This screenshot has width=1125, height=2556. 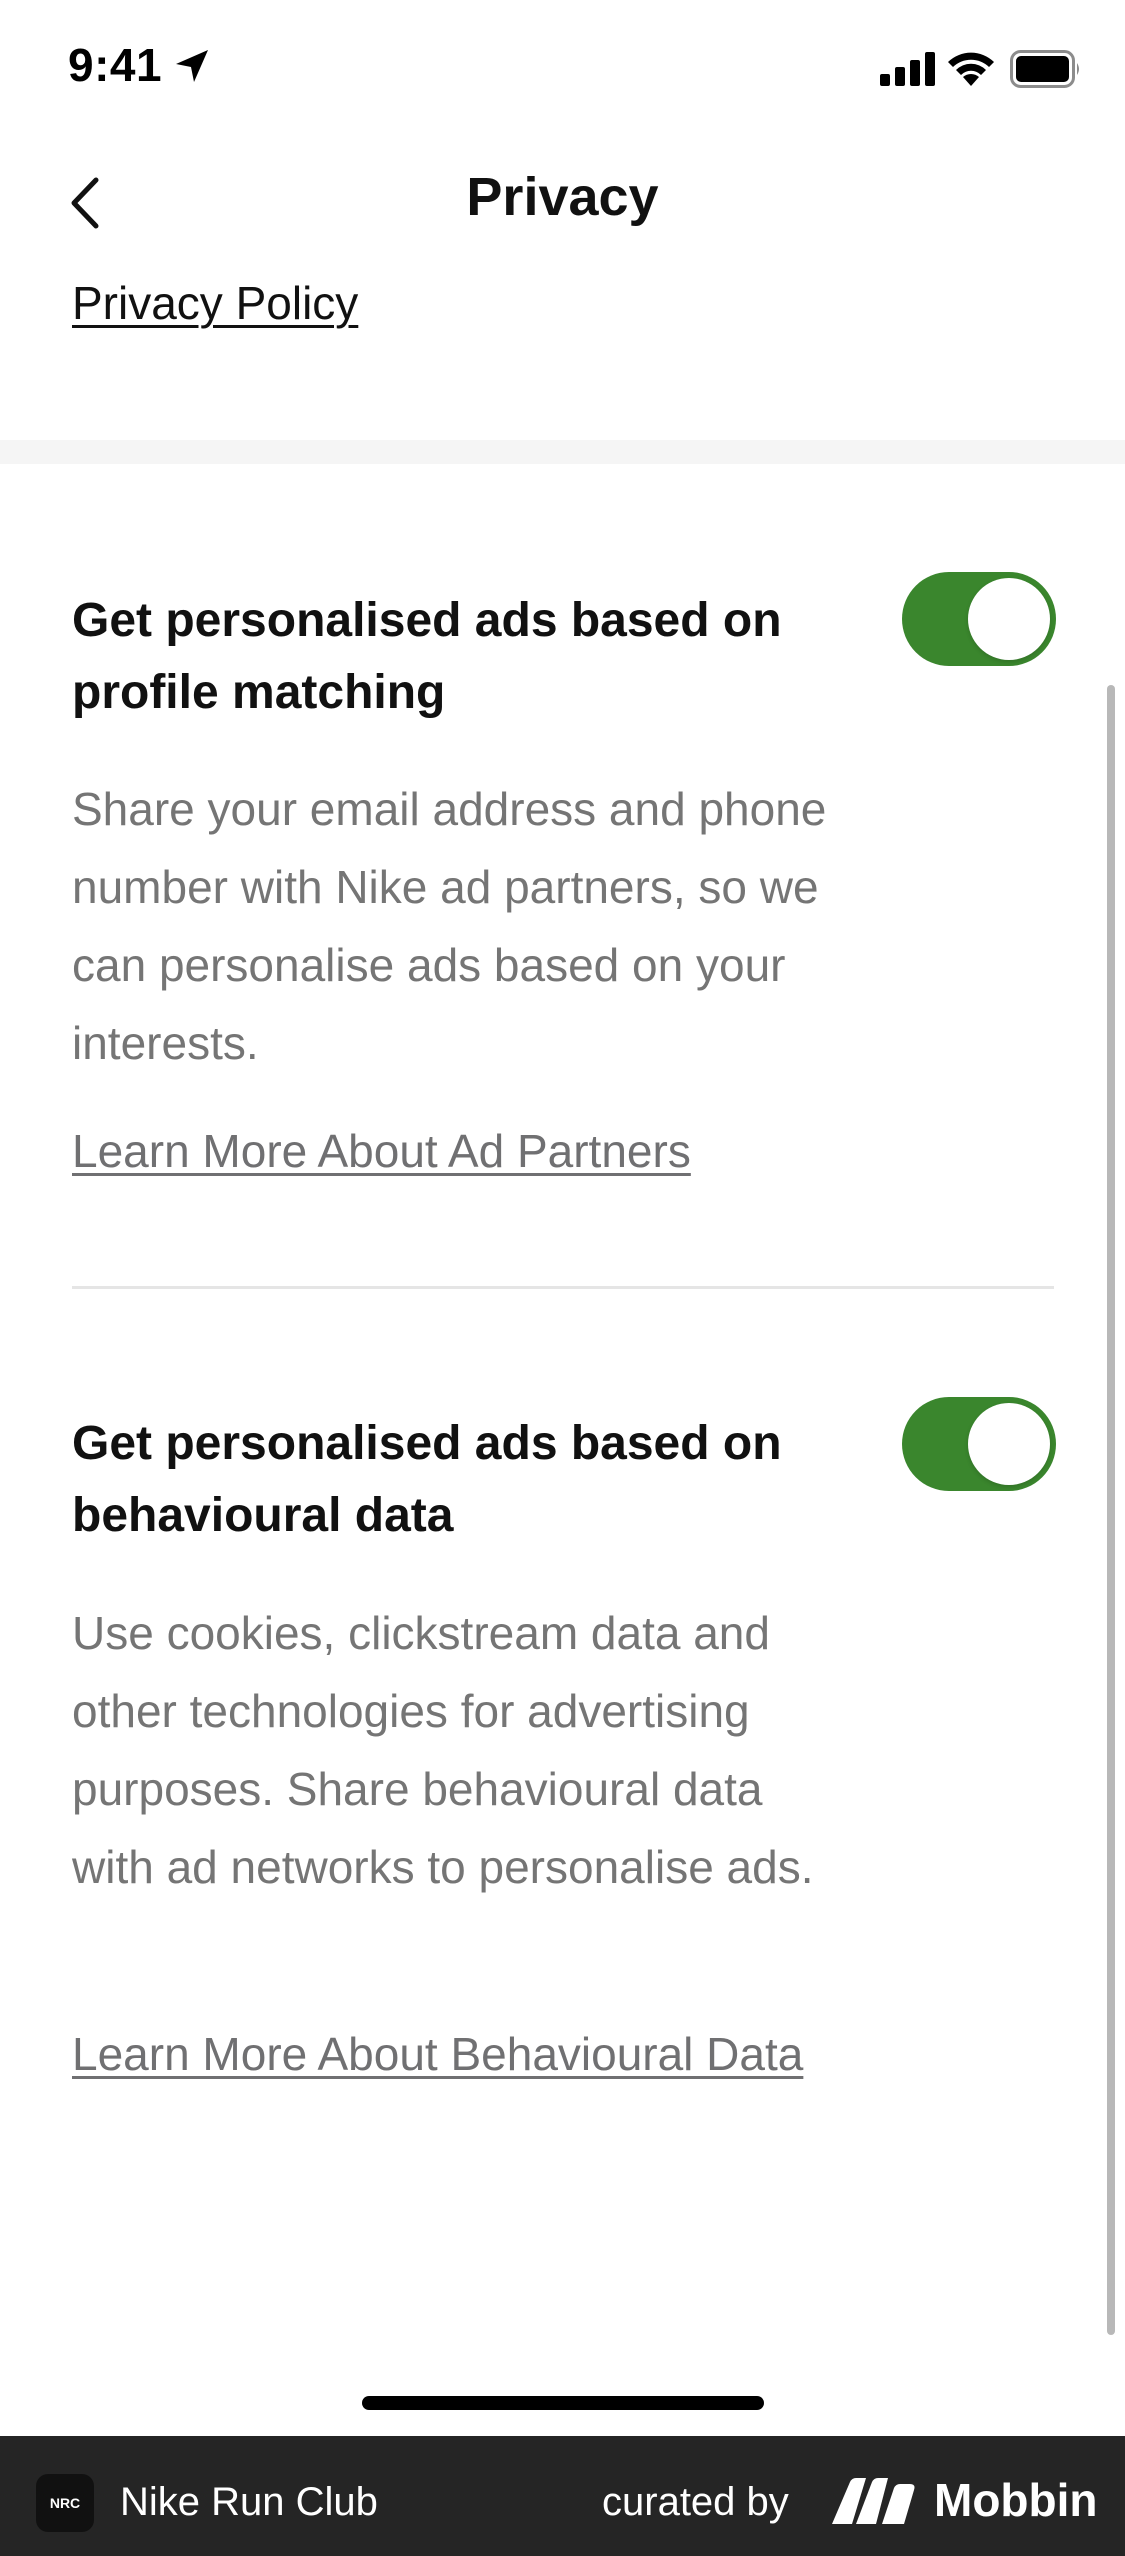 What do you see at coordinates (563, 2403) in the screenshot?
I see `home-indicator` at bounding box center [563, 2403].